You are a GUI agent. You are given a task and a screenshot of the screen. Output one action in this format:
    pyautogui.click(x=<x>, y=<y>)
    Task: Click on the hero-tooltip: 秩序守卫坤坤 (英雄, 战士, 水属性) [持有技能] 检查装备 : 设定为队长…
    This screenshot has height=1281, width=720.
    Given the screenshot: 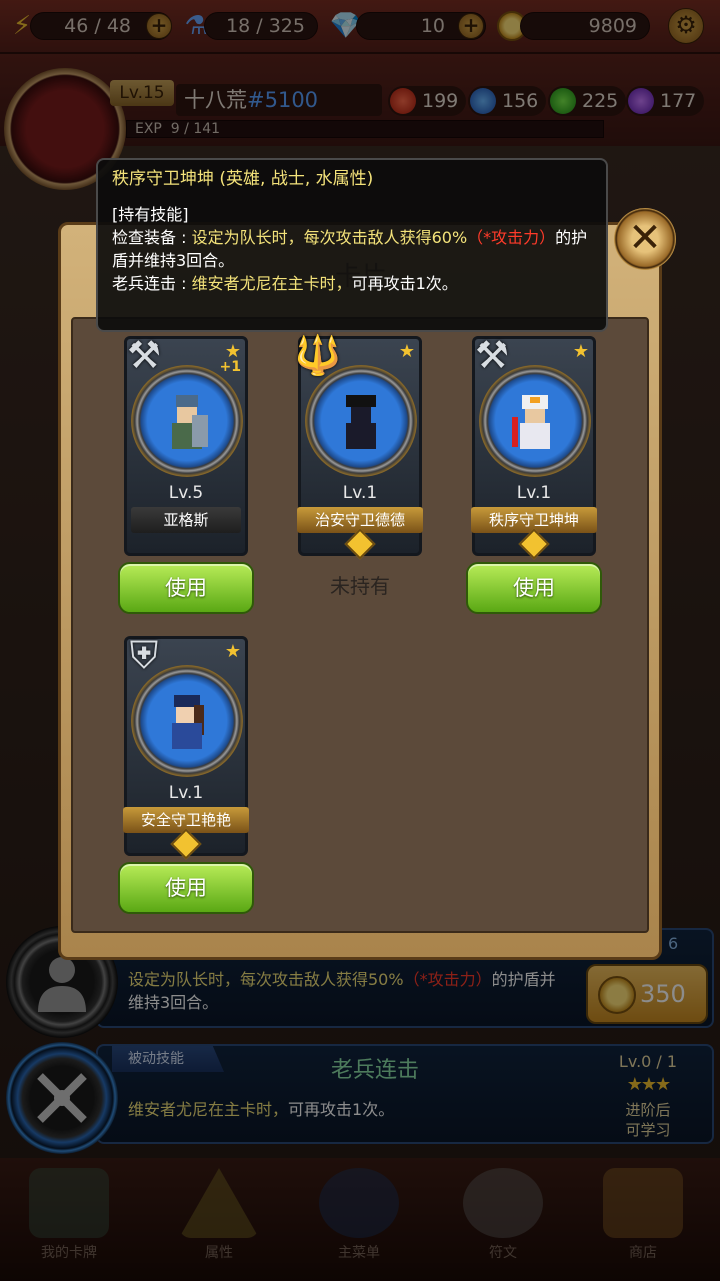 What is the action you would take?
    pyautogui.click(x=352, y=245)
    